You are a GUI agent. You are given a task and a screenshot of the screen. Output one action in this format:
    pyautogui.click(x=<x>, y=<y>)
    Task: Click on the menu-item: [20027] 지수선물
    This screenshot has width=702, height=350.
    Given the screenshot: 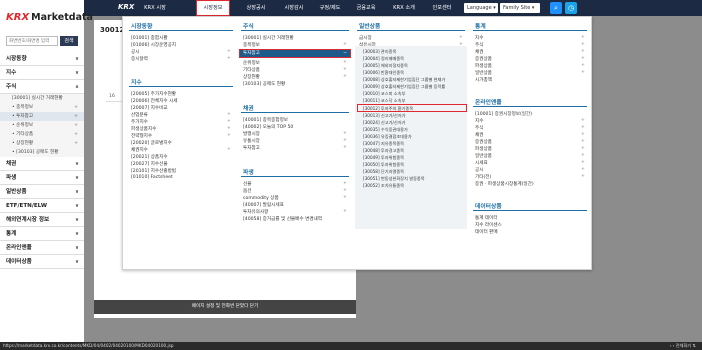 What is the action you would take?
    pyautogui.click(x=149, y=164)
    